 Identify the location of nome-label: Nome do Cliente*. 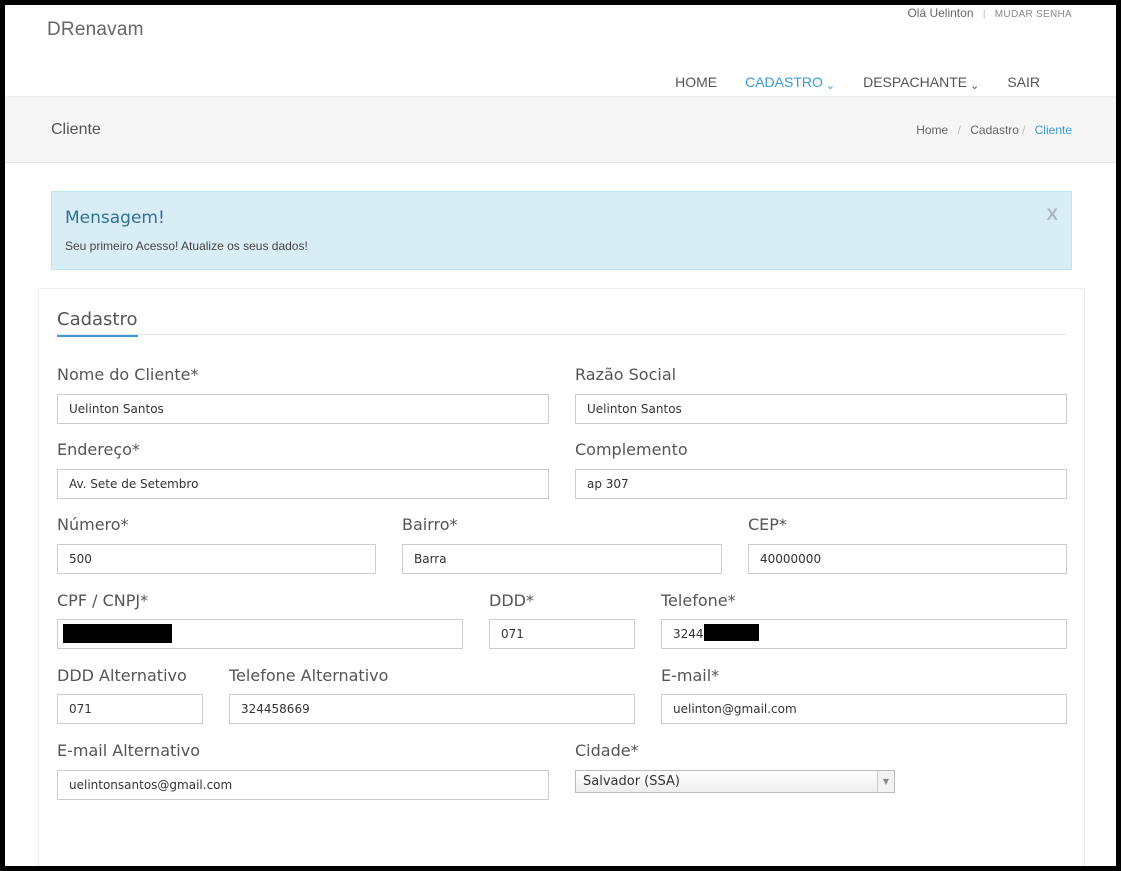
(128, 374).